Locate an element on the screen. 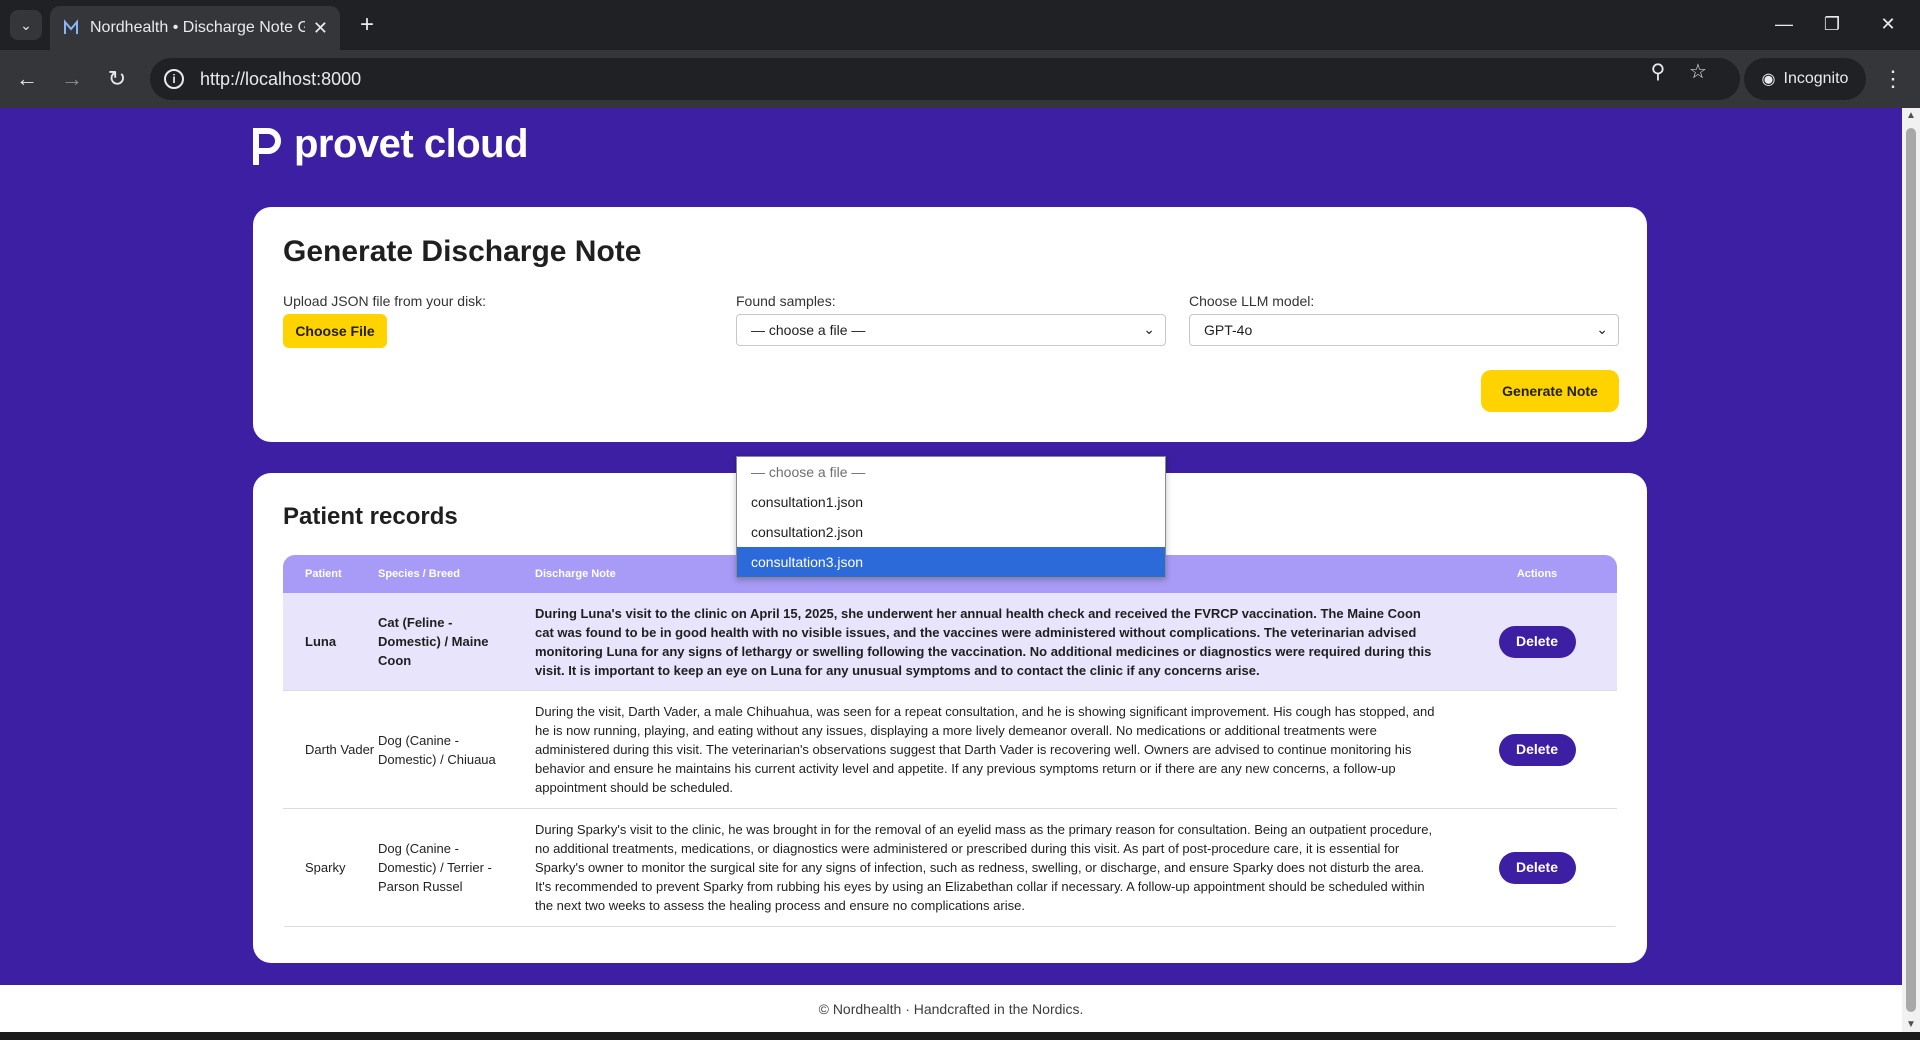 Image resolution: width=1920 pixels, height=1040 pixels. url-text: http://localhost:8000 is located at coordinates (280, 79).